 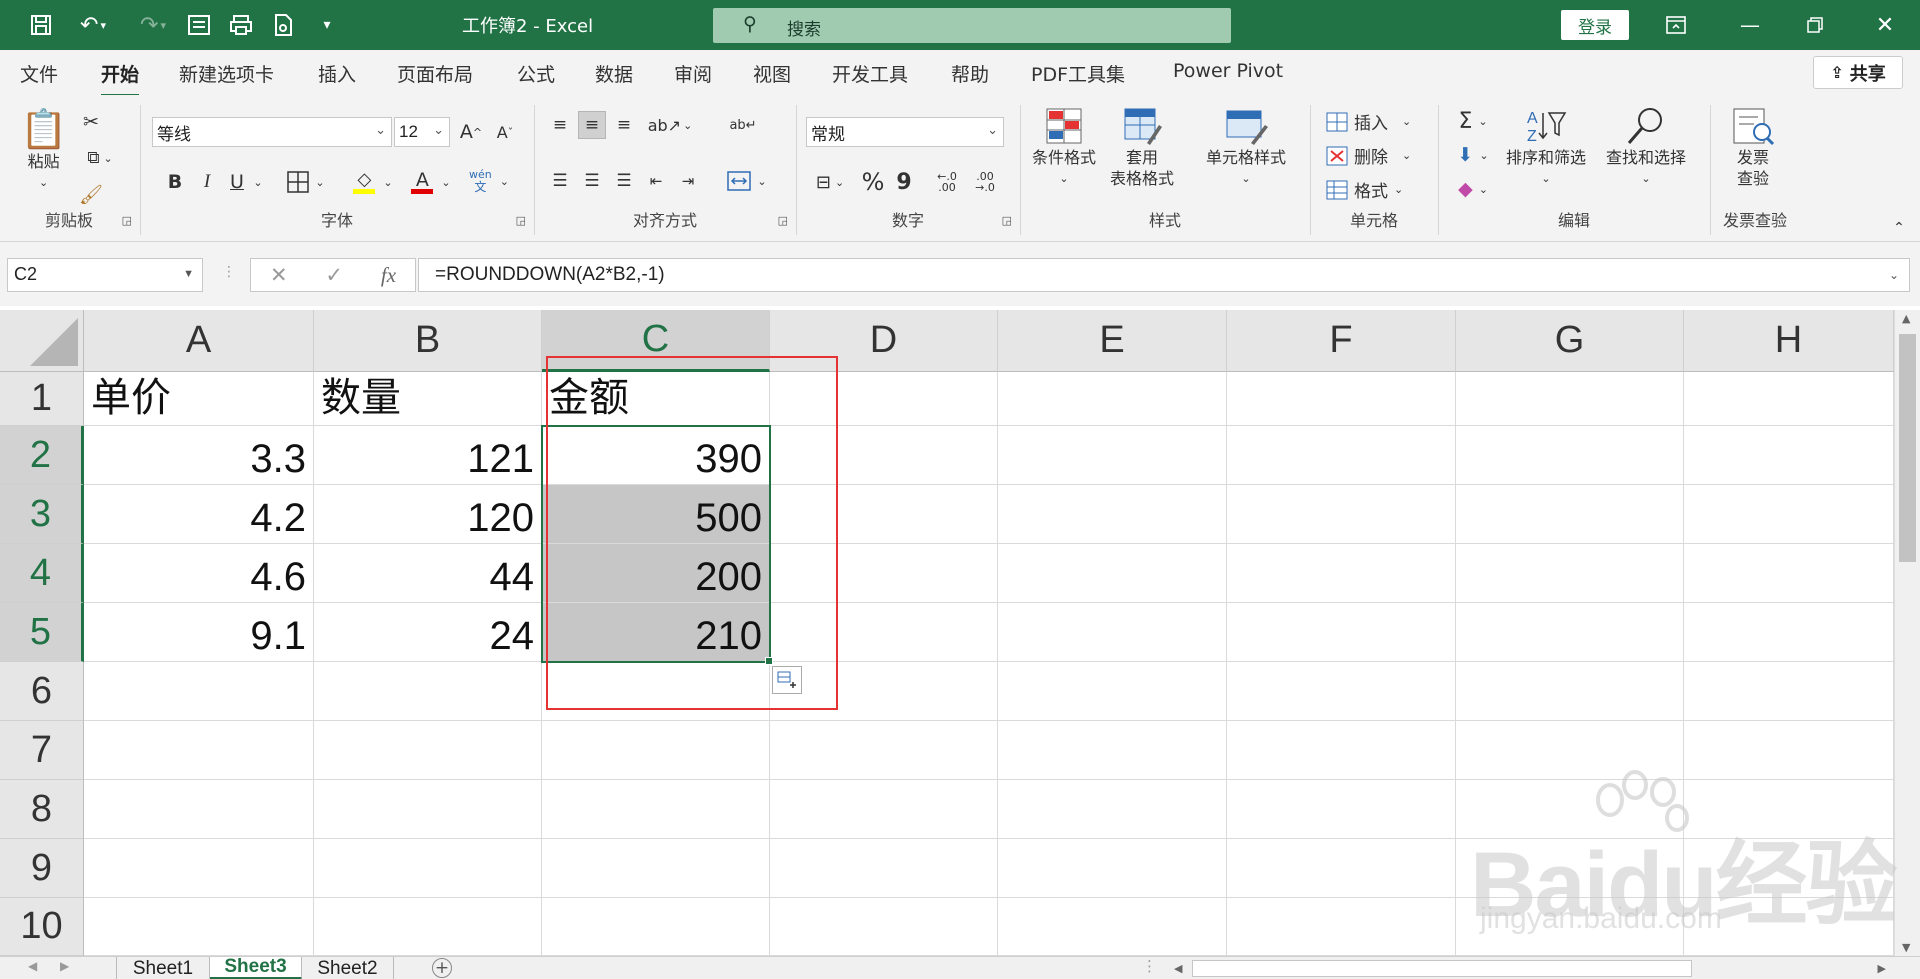 I want to click on redo-icon: ↷ ▾, so click(x=153, y=25).